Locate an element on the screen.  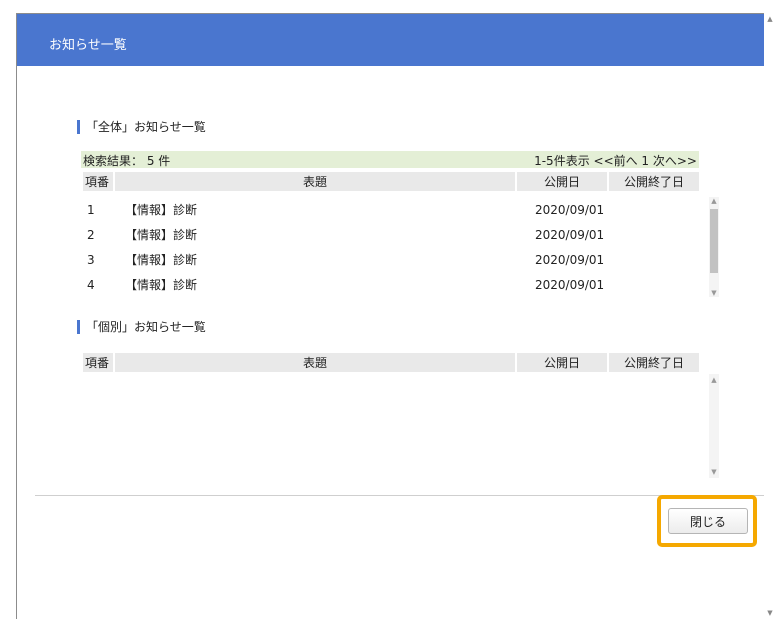
pagination: 1-5件表示 <<前へ 1 次へ>> is located at coordinates (615, 160).